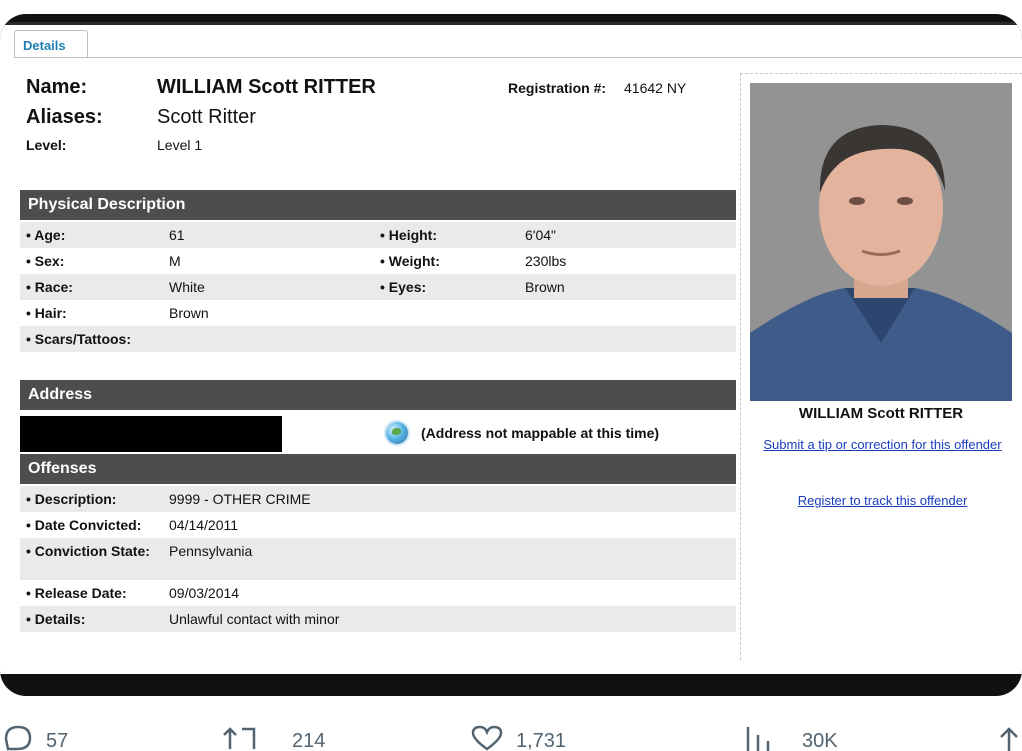  What do you see at coordinates (378, 205) in the screenshot?
I see `physical-description-header: Physical Description` at bounding box center [378, 205].